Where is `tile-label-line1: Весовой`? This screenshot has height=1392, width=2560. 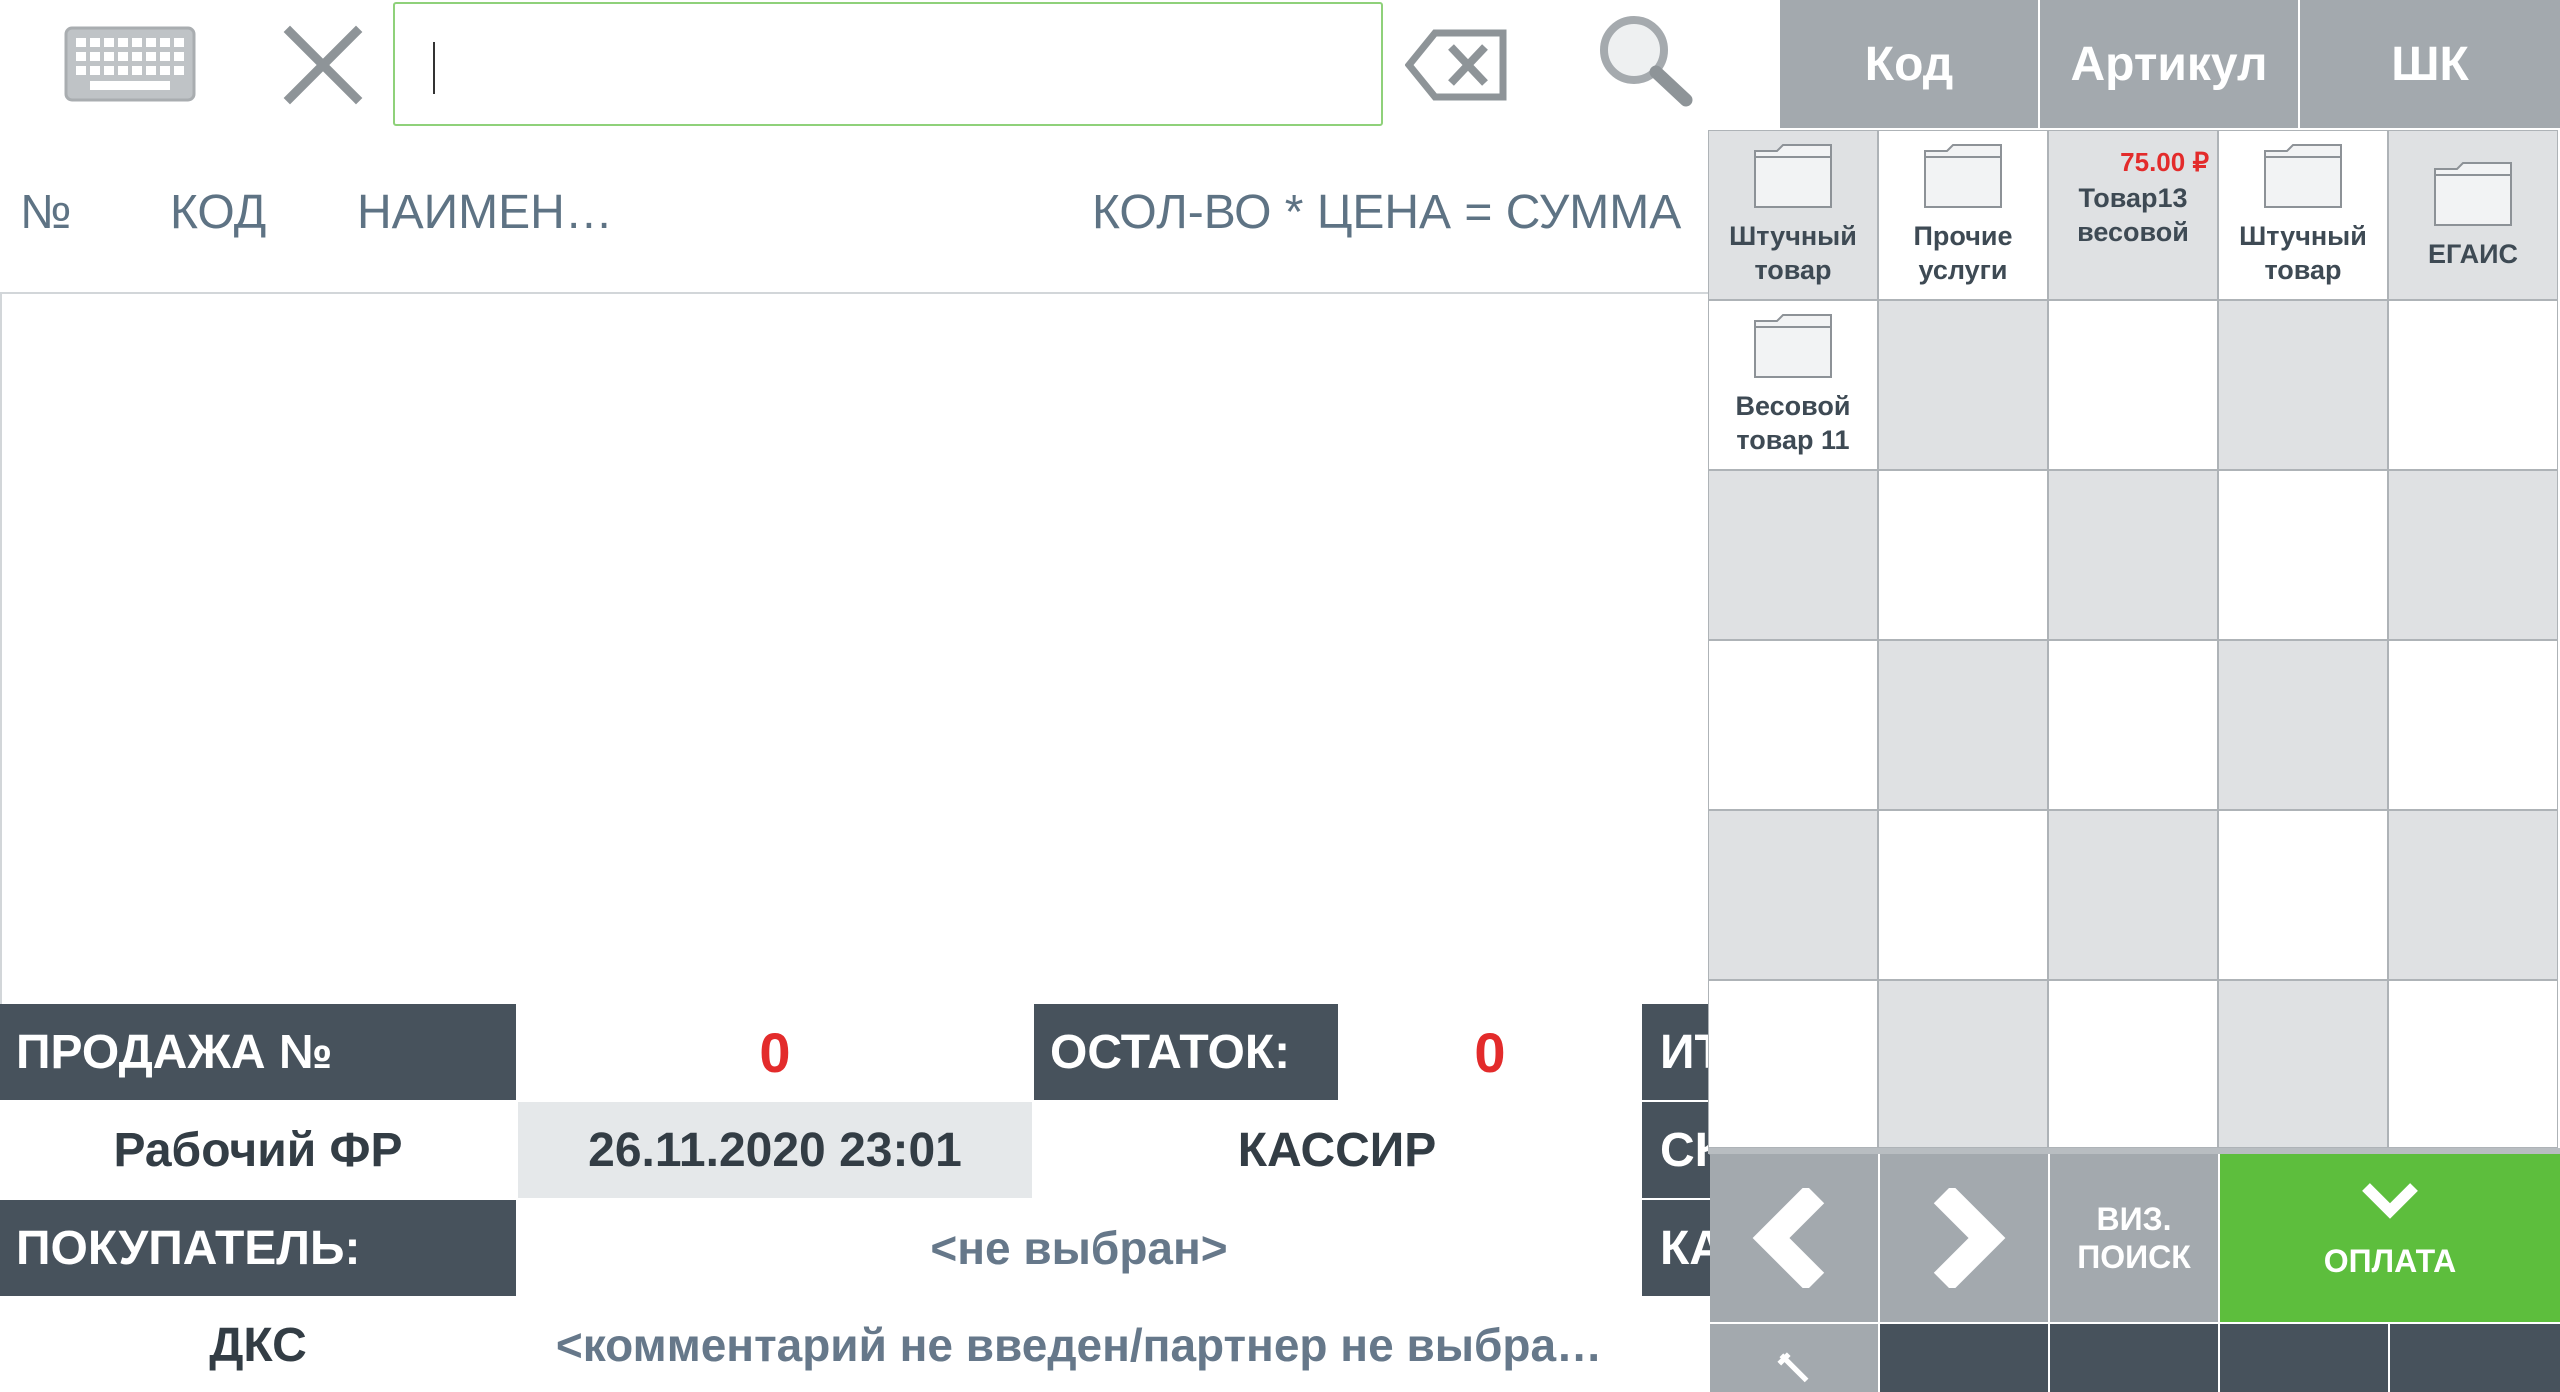 tile-label-line1: Весовой is located at coordinates (1793, 406).